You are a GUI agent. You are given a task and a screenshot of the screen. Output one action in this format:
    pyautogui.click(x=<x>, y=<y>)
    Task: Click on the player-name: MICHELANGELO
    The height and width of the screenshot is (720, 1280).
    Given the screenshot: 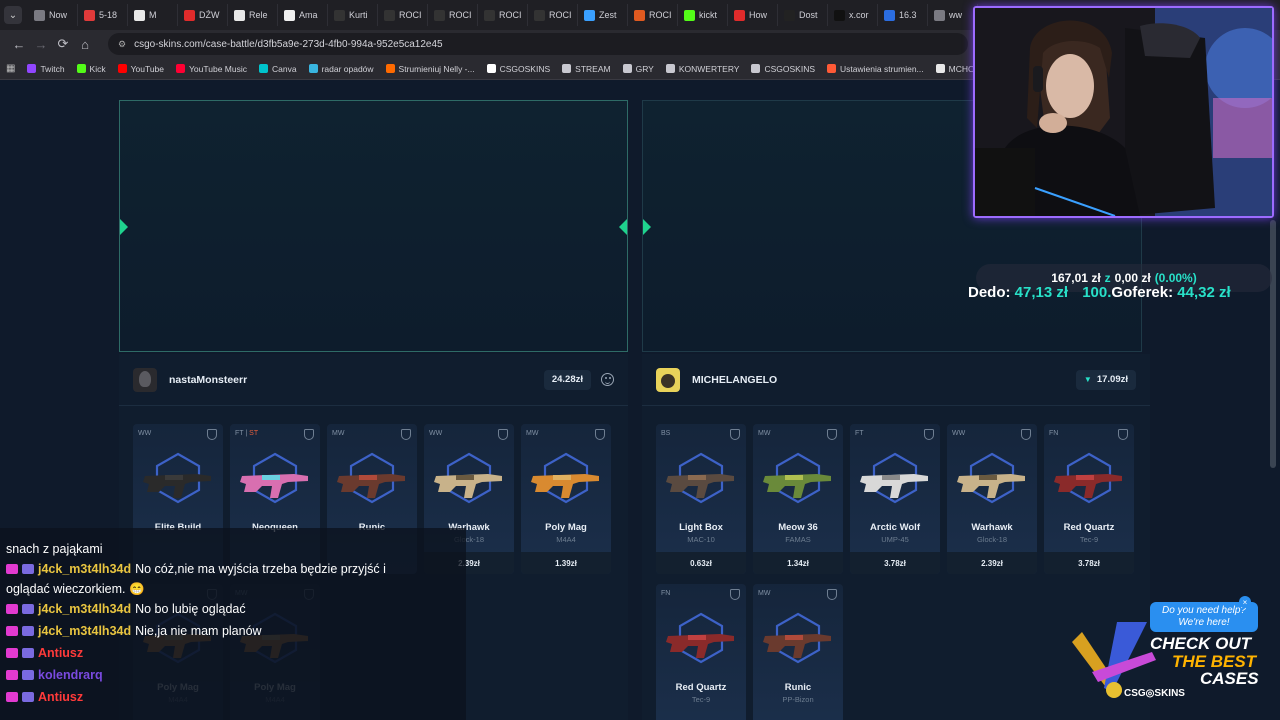 What is the action you would take?
    pyautogui.click(x=734, y=380)
    